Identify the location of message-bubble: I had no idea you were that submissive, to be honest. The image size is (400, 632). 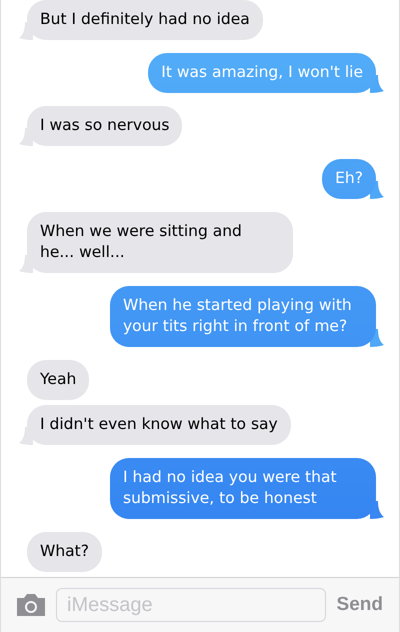
(243, 488).